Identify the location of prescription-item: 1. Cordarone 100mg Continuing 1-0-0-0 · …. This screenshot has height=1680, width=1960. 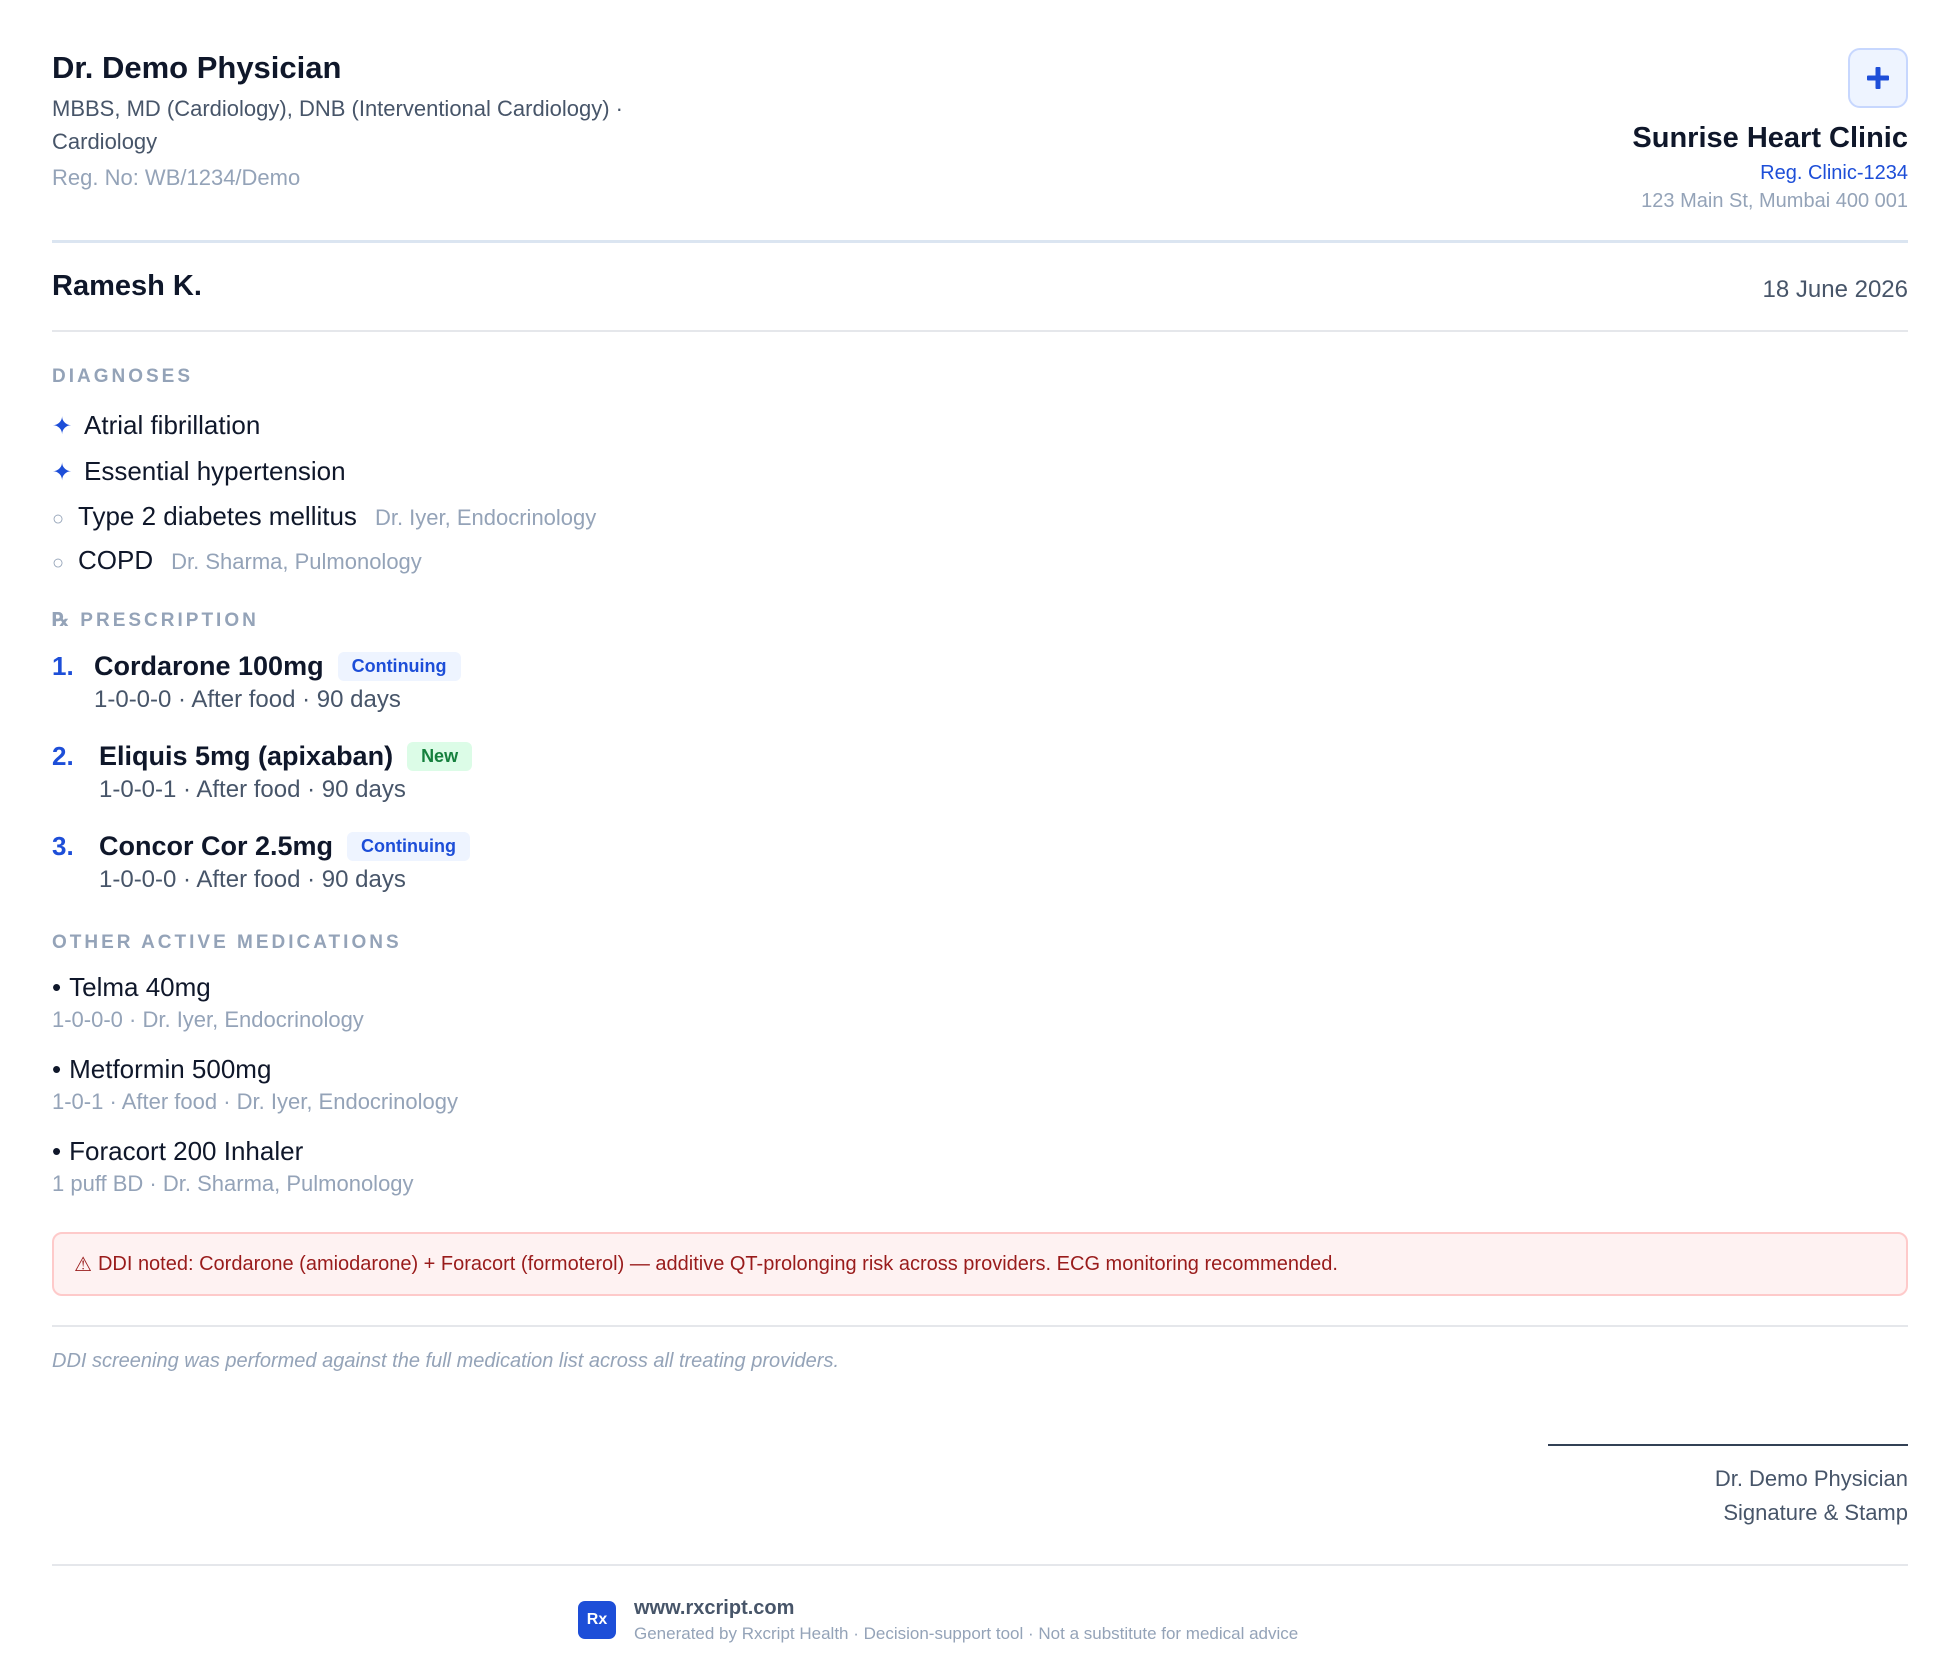
(502, 681).